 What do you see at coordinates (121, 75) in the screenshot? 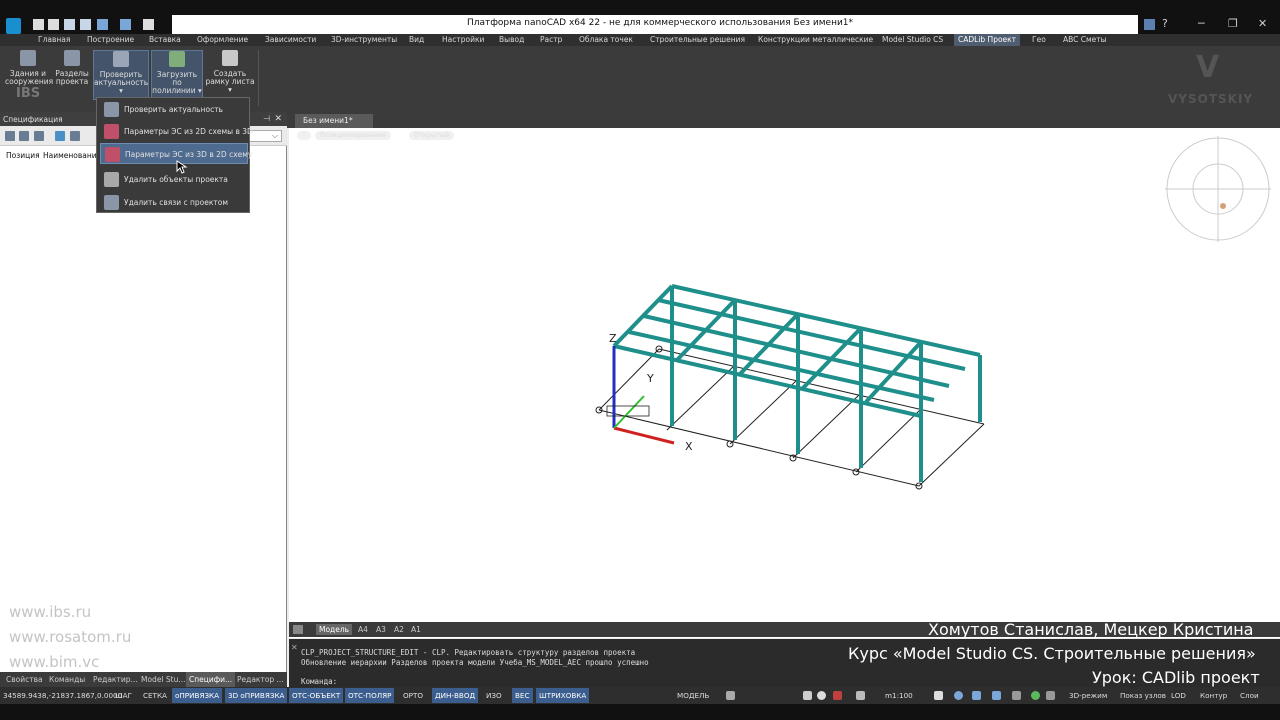
I see `check-relevance-button: Проверить актуальность ▾` at bounding box center [121, 75].